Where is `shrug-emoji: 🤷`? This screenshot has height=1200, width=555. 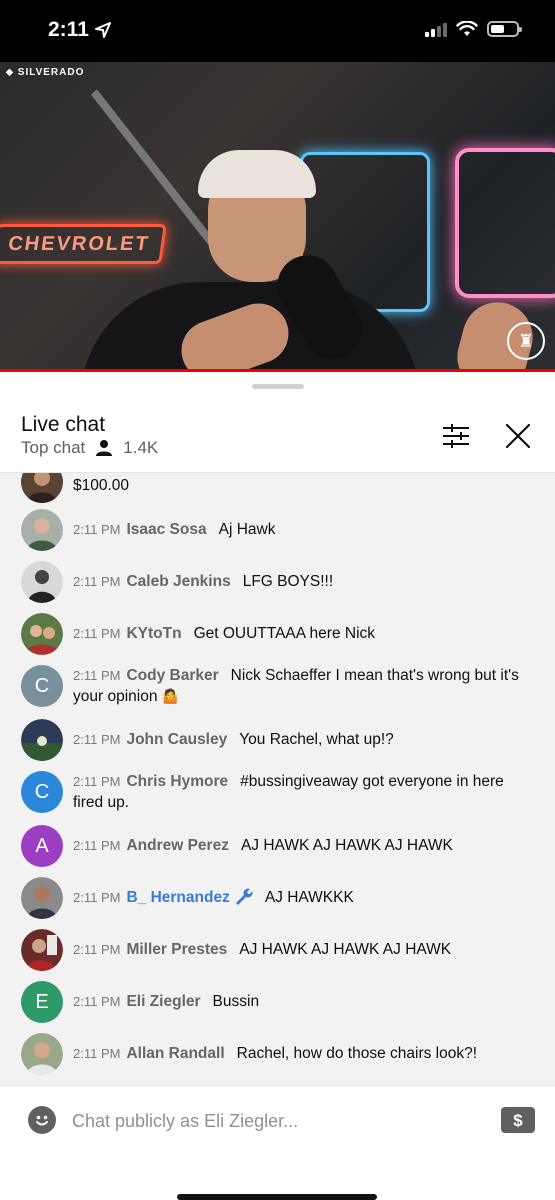 shrug-emoji: 🤷 is located at coordinates (170, 697).